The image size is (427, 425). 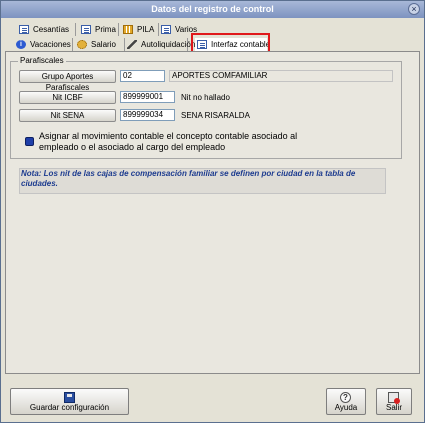 What do you see at coordinates (346, 407) in the screenshot?
I see `help-label: Ayuda` at bounding box center [346, 407].